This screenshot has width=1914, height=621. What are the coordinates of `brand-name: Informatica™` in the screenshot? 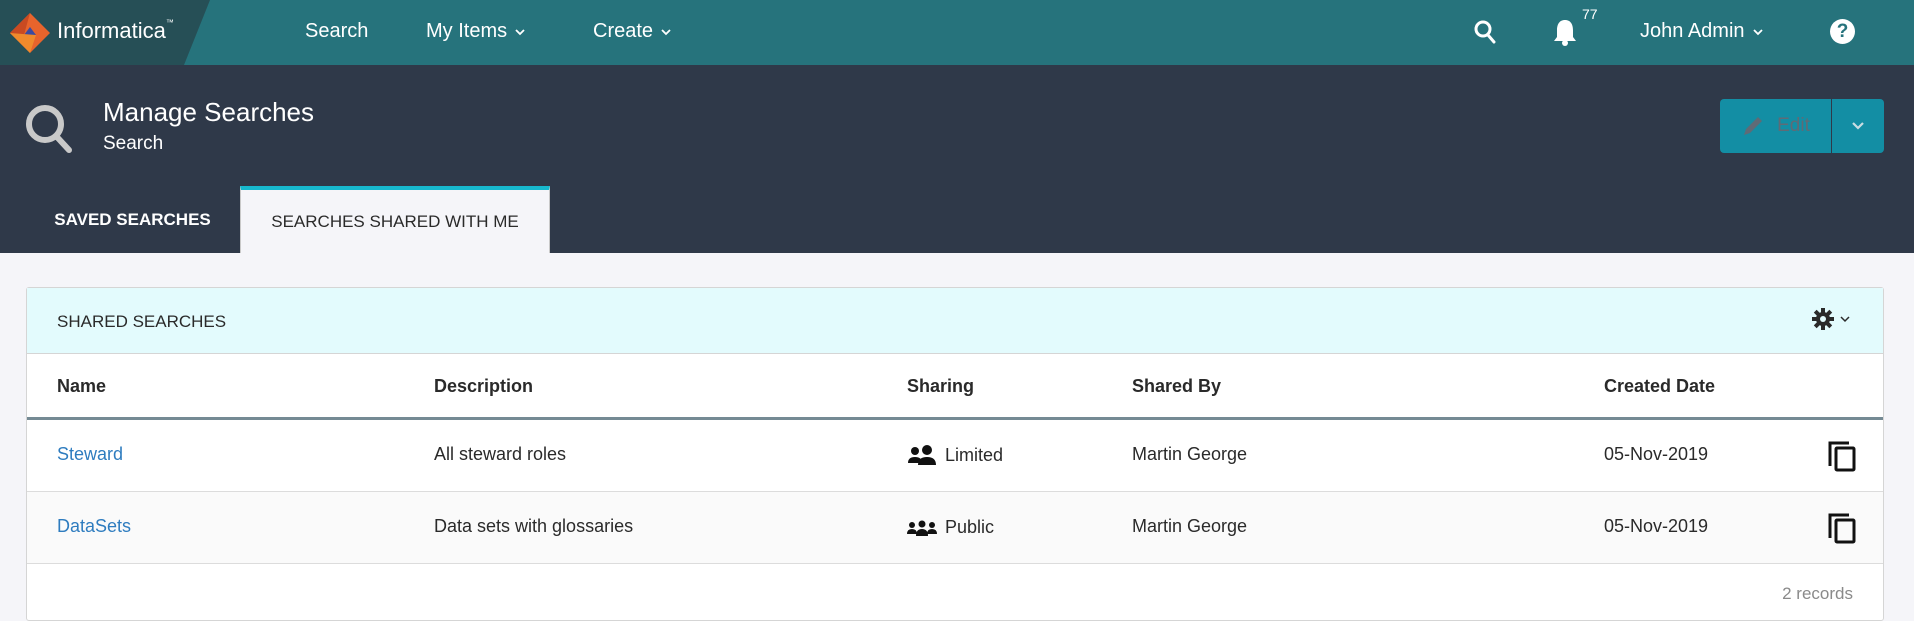 It's located at (115, 31).